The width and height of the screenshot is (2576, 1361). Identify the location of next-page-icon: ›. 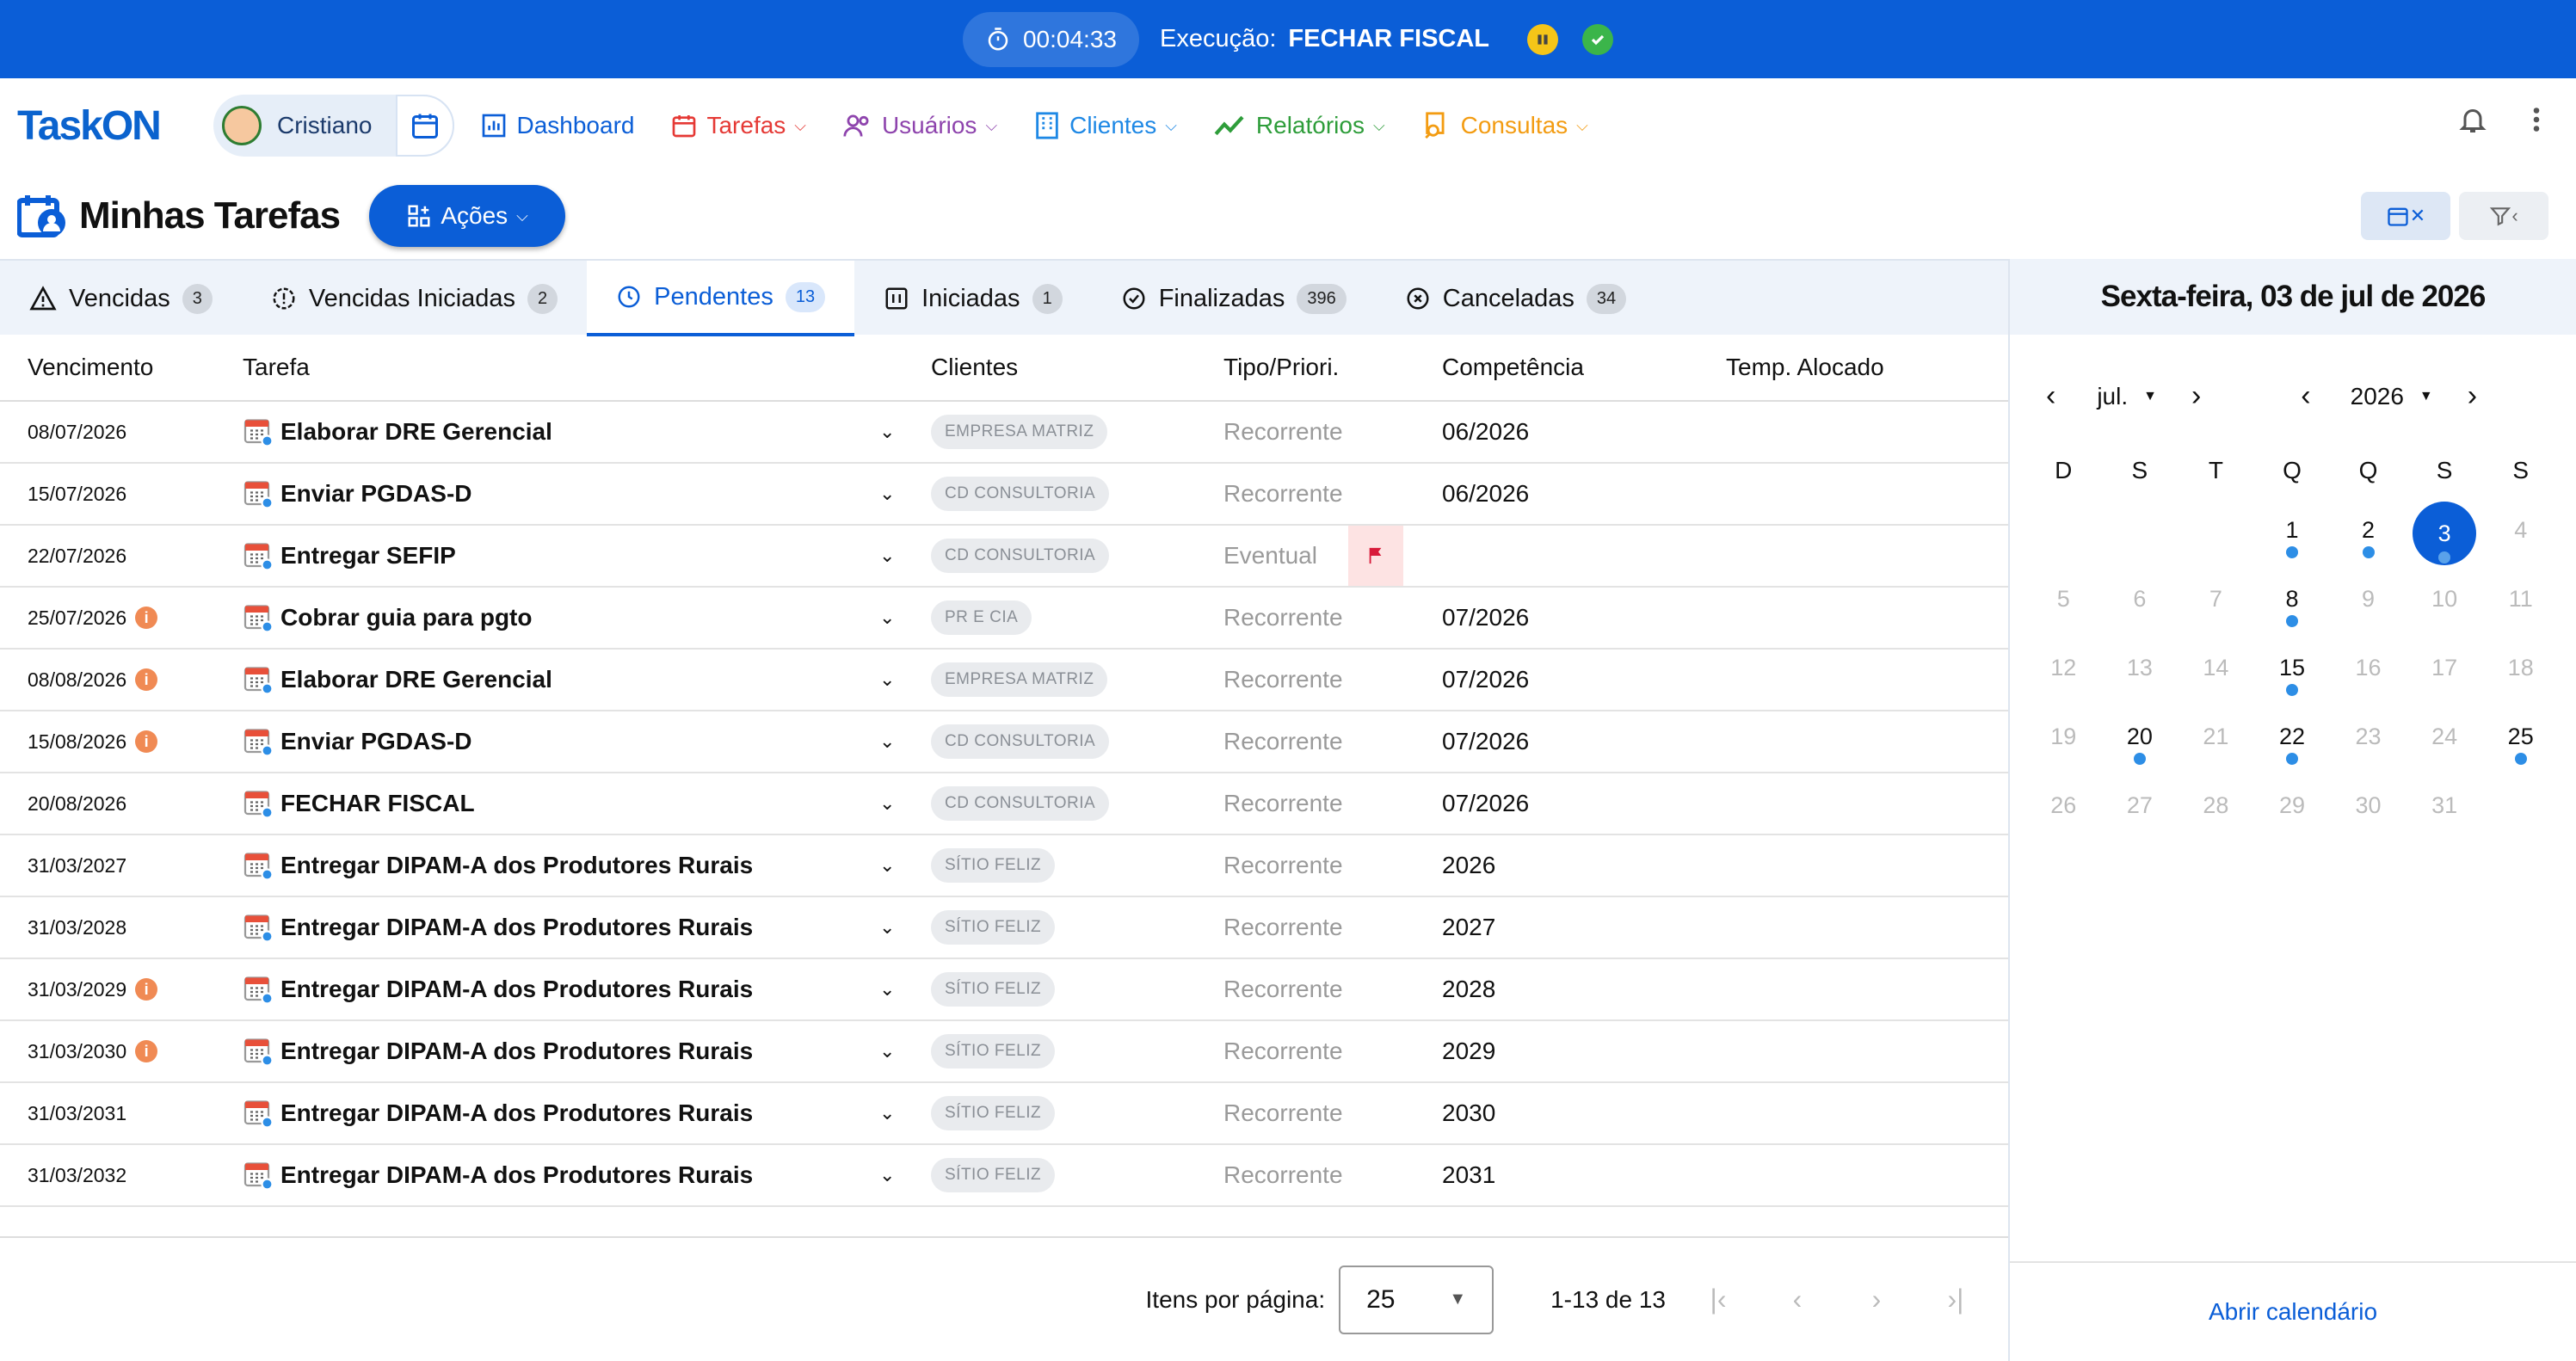
(1877, 1299).